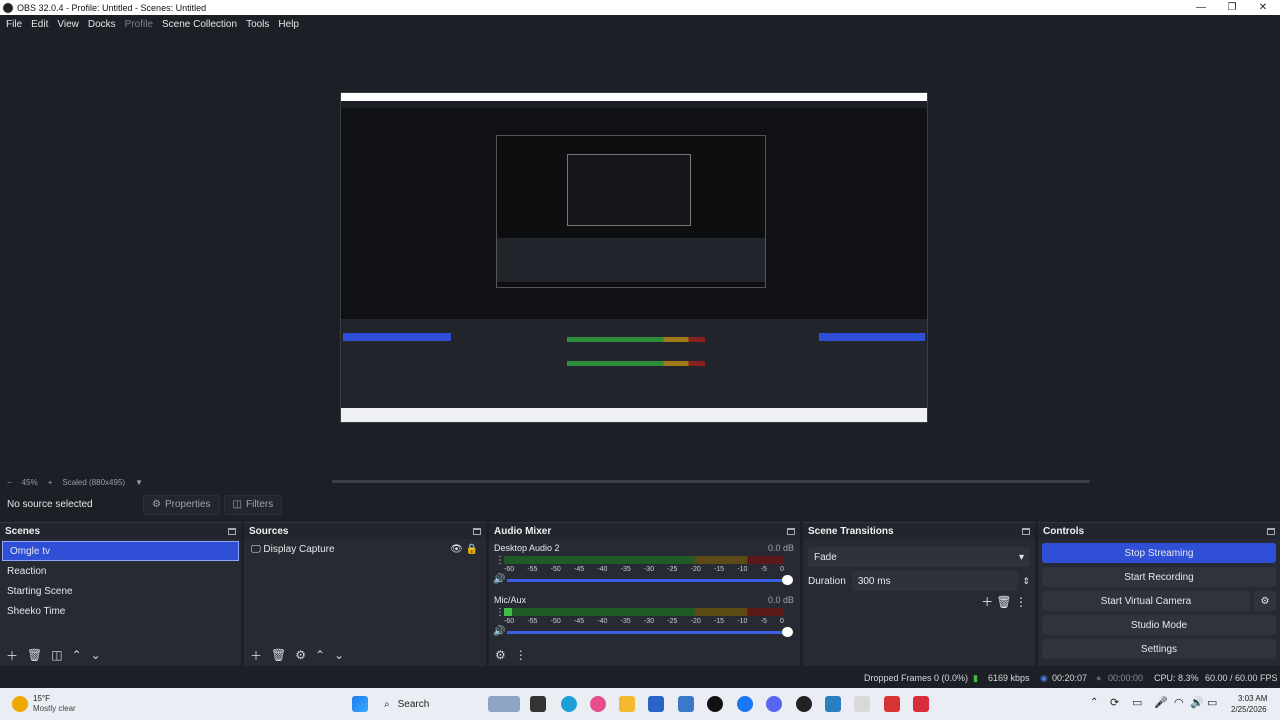  I want to click on preview-scrollbar, so click(711, 481).